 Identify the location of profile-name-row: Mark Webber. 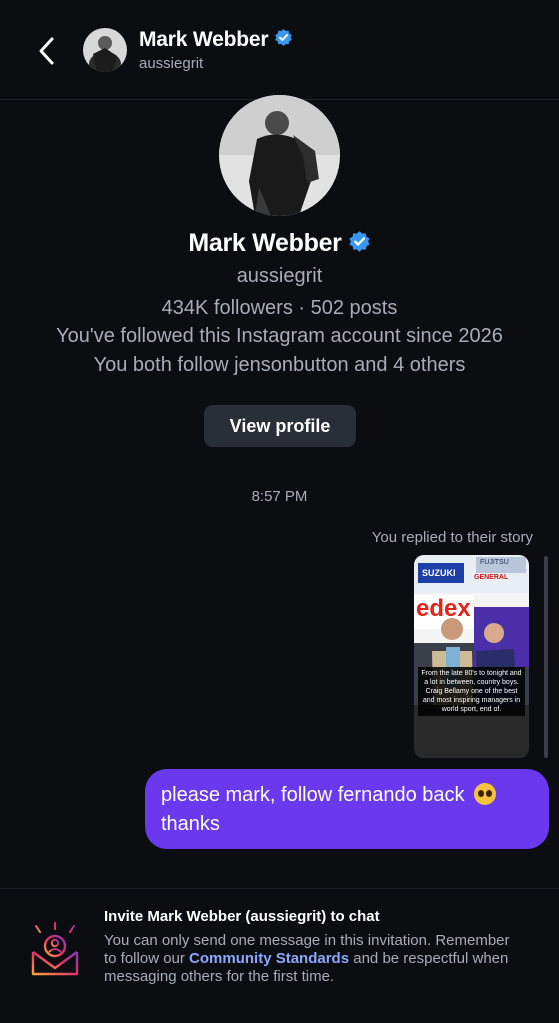
(279, 243).